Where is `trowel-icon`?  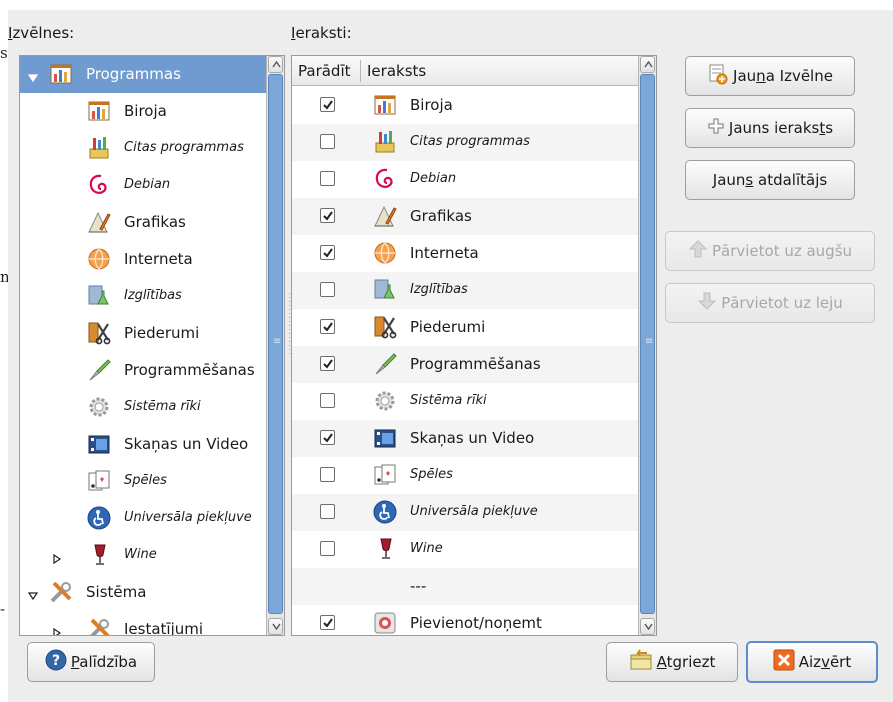 trowel-icon is located at coordinates (385, 364).